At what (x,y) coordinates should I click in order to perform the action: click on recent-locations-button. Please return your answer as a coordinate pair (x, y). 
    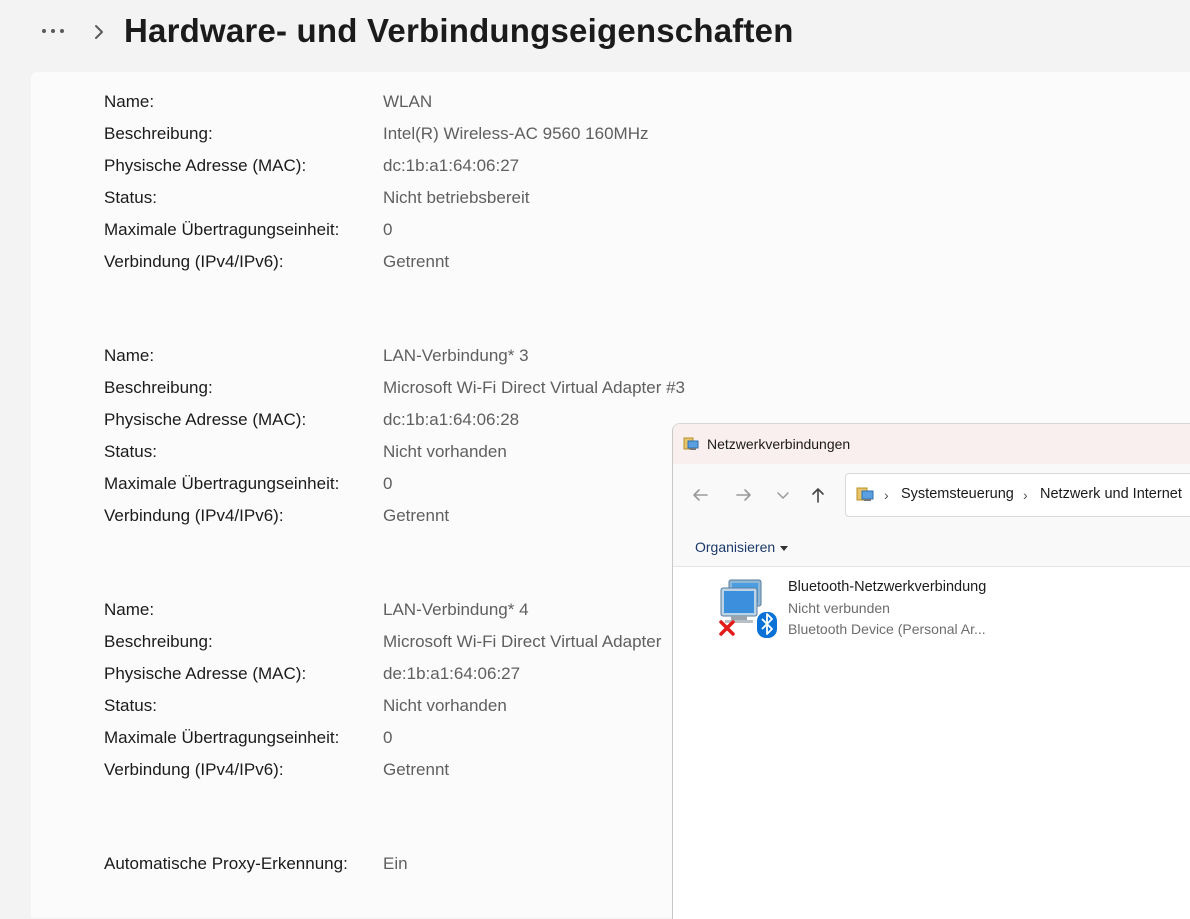
    Looking at the image, I should click on (783, 495).